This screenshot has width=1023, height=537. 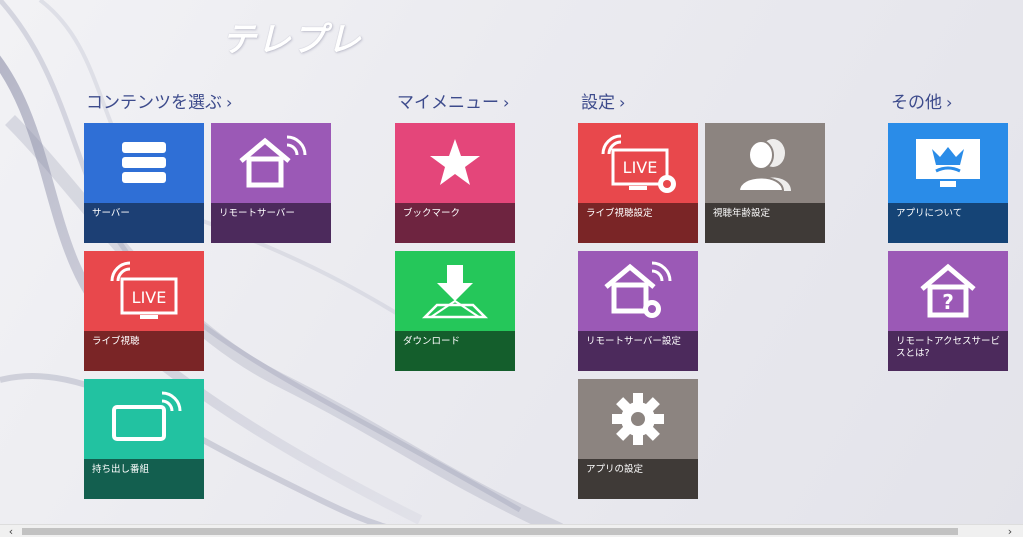 I want to click on tile-label: アプリの設定, so click(x=615, y=469).